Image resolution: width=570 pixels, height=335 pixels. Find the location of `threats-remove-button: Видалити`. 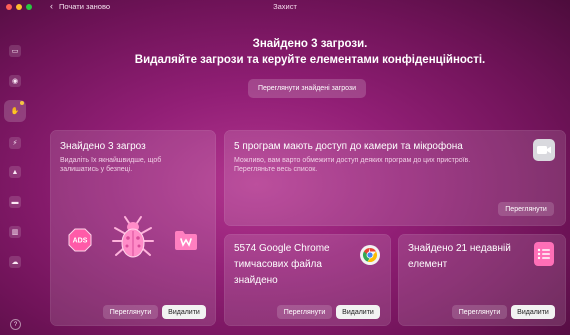

threats-remove-button: Видалити is located at coordinates (184, 312).